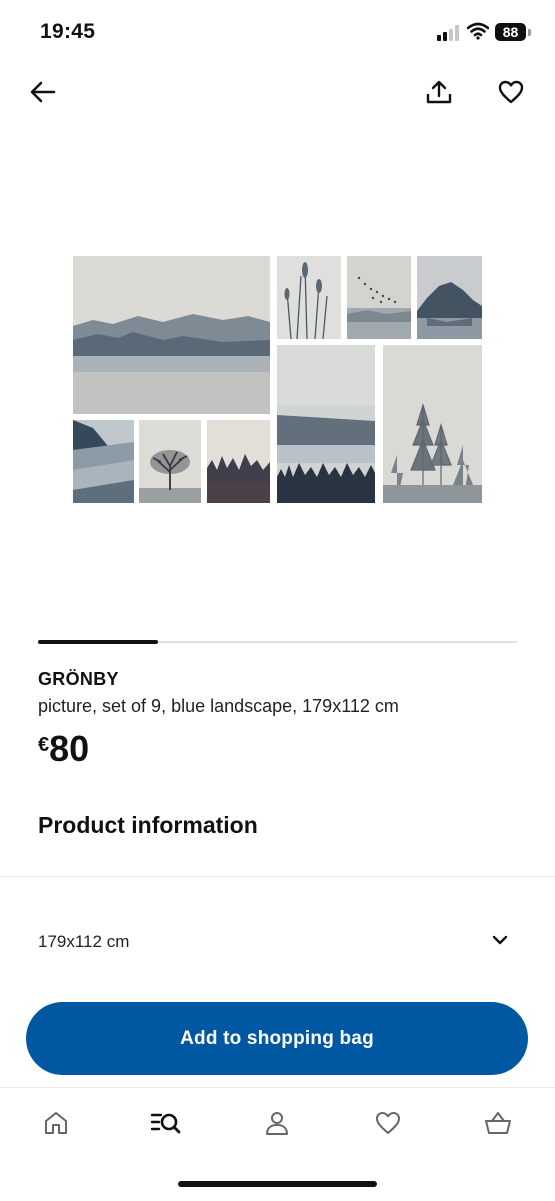 Image resolution: width=555 pixels, height=1201 pixels. I want to click on status-time: 19:45, so click(68, 31).